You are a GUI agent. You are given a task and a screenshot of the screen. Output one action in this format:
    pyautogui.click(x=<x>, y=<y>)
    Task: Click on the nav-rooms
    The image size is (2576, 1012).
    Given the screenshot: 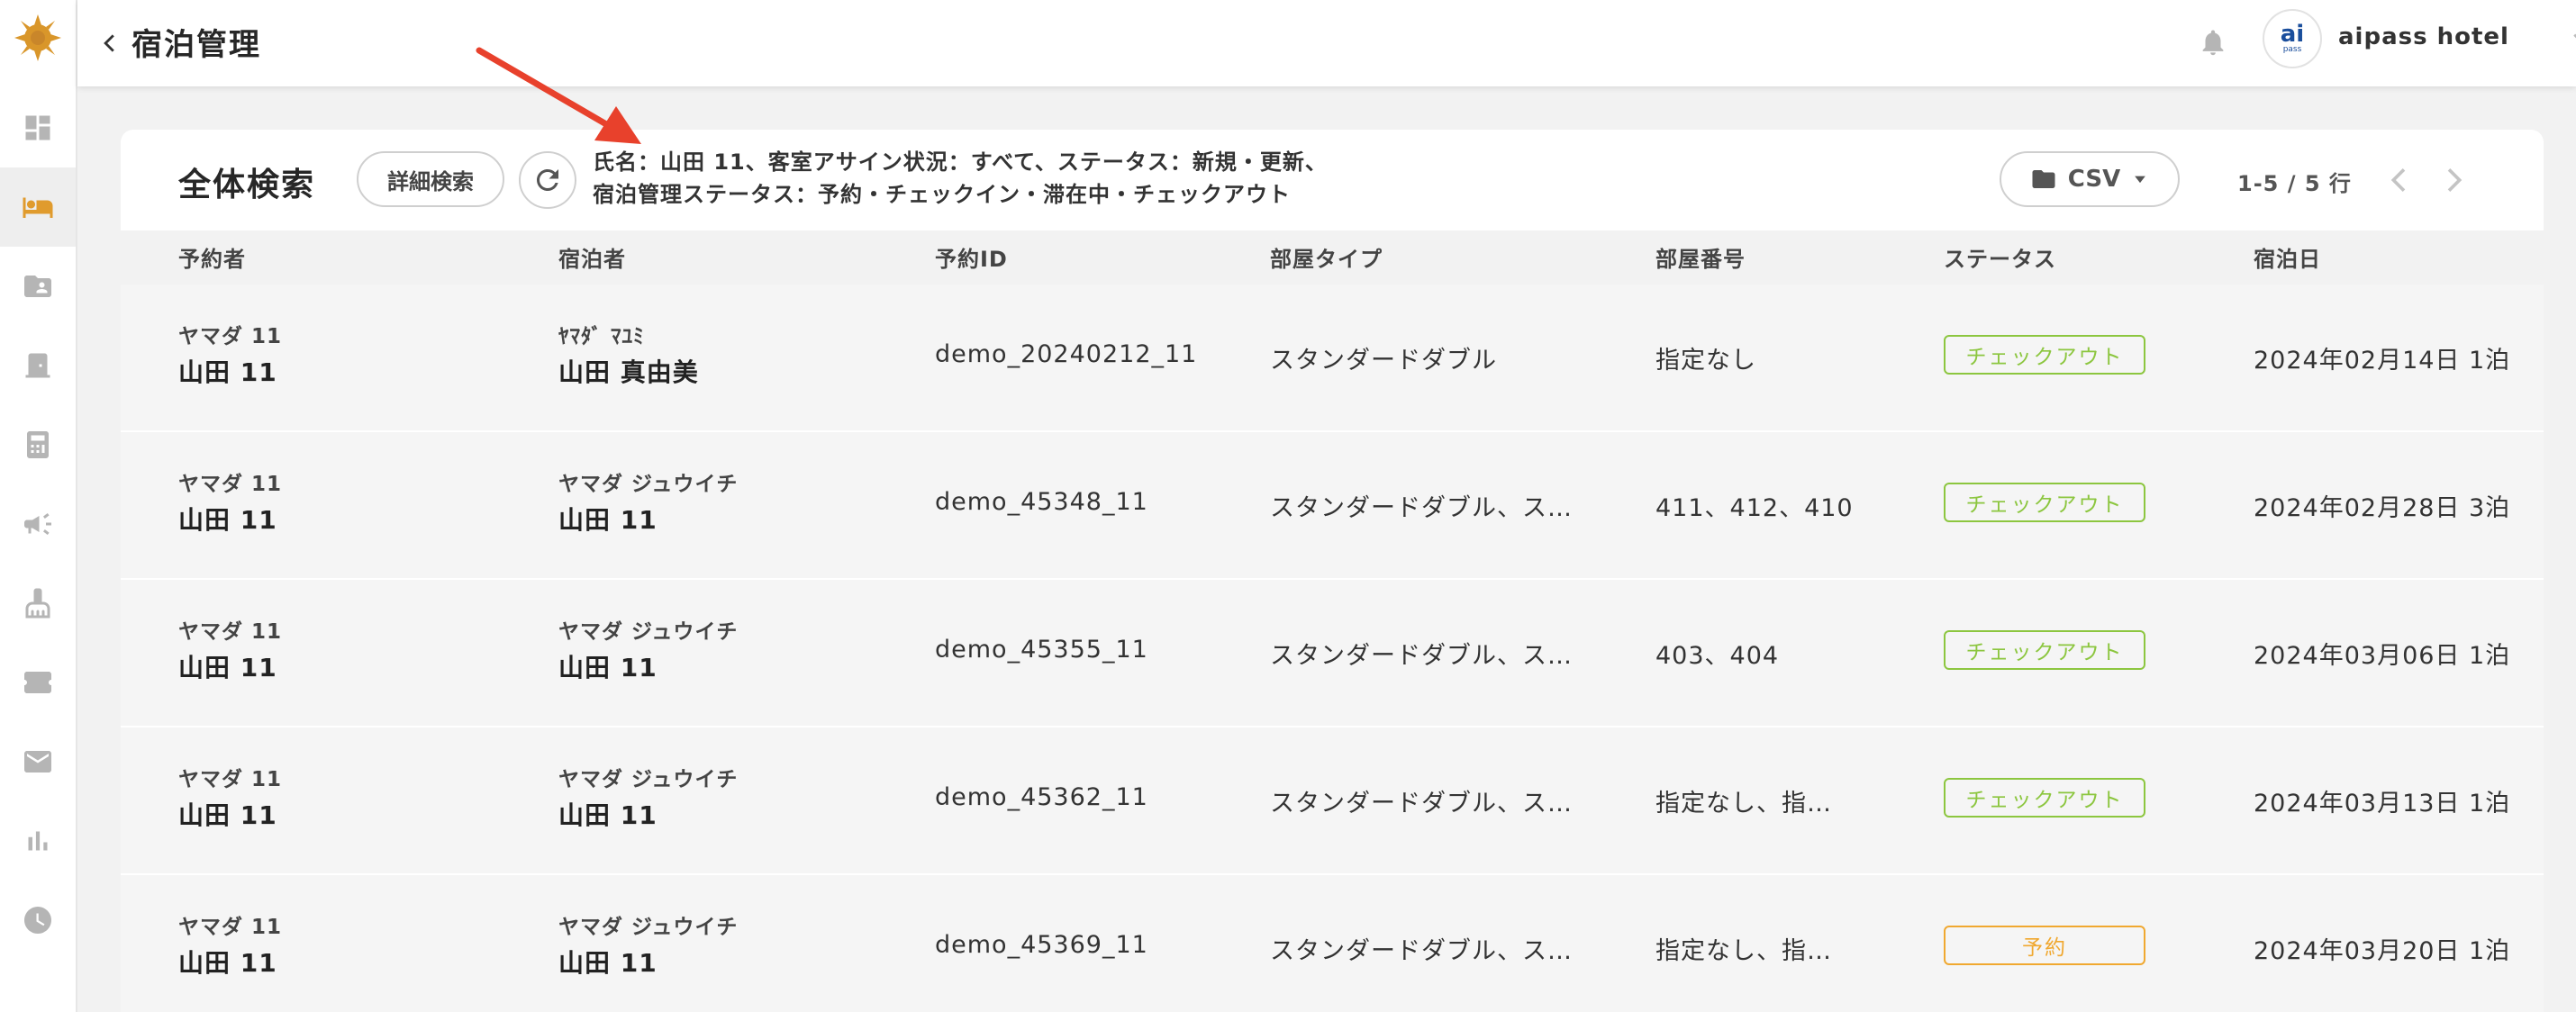 What is the action you would take?
    pyautogui.click(x=38, y=365)
    